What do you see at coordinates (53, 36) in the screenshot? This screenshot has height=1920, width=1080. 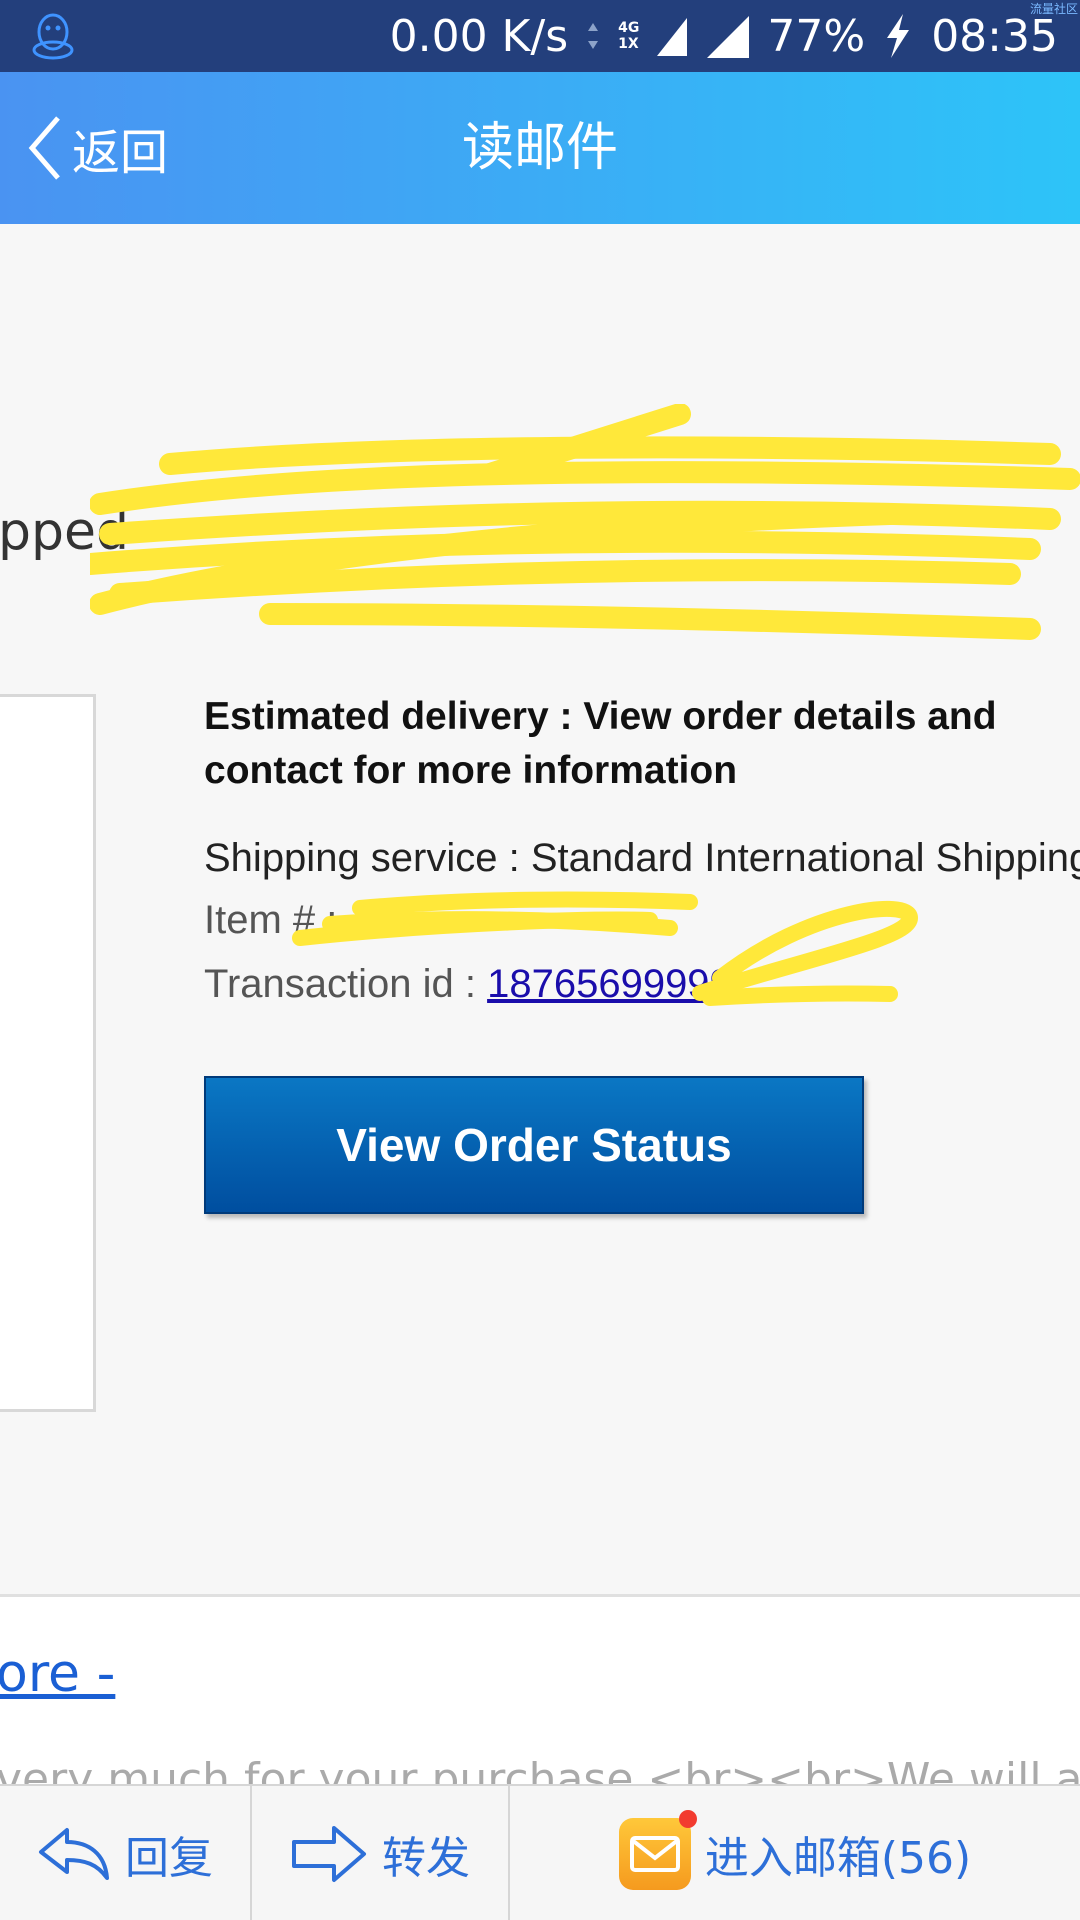 I see `qq-penguin-icon` at bounding box center [53, 36].